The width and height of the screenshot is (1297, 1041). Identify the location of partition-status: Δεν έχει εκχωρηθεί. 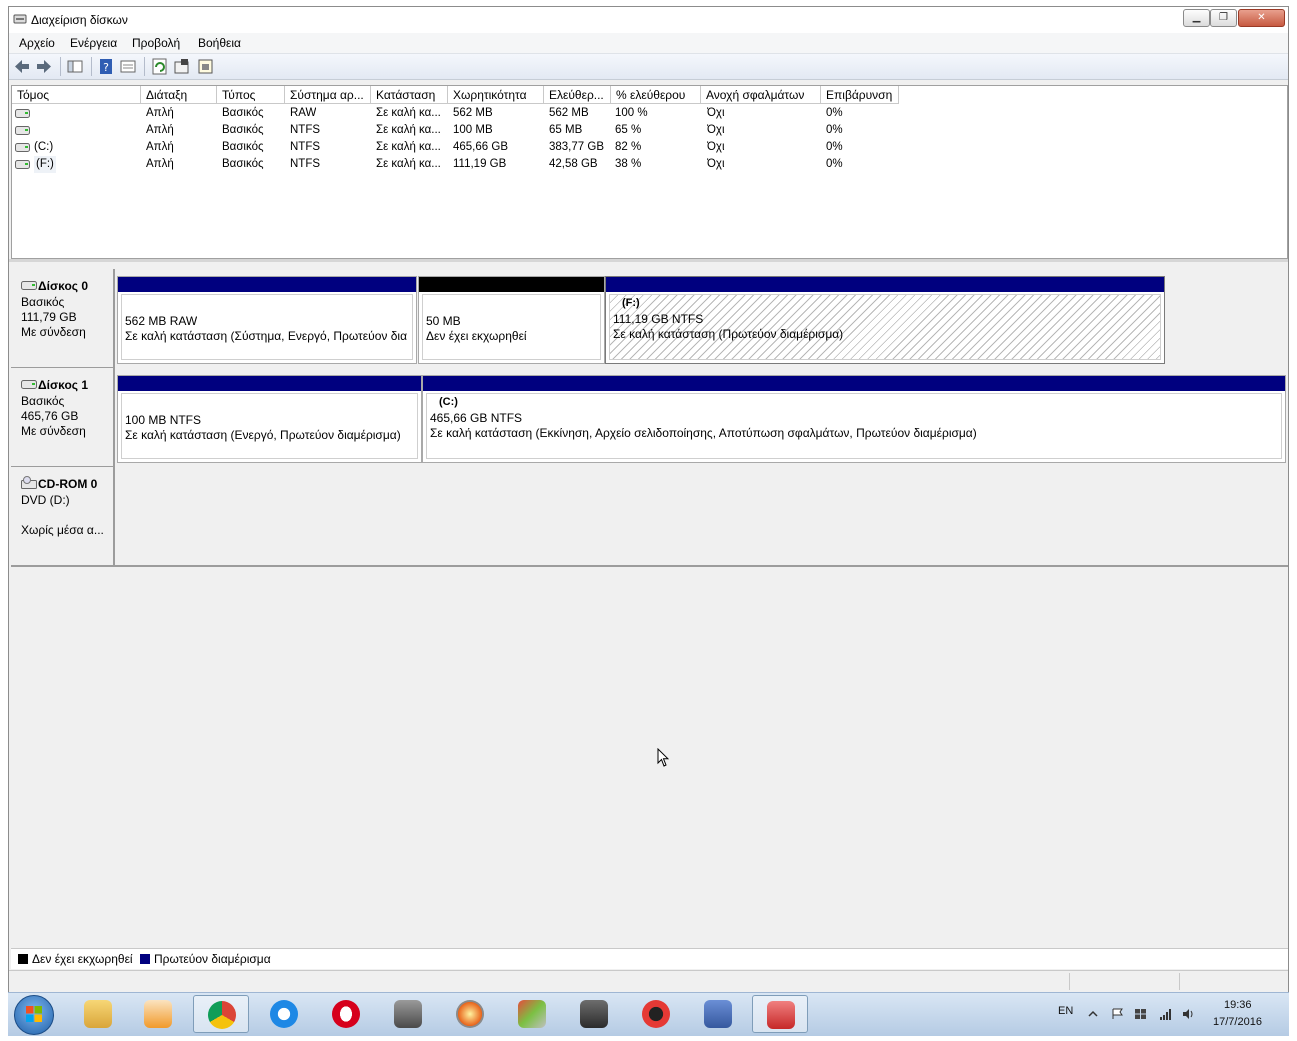
(476, 336).